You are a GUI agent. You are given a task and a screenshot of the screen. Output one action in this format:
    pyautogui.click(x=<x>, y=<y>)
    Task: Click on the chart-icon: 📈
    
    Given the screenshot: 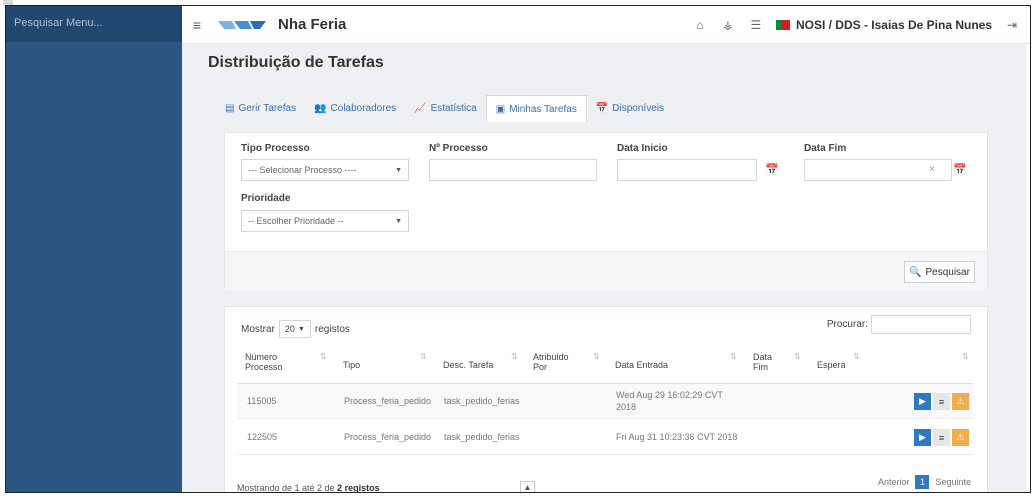 What is the action you would take?
    pyautogui.click(x=420, y=108)
    